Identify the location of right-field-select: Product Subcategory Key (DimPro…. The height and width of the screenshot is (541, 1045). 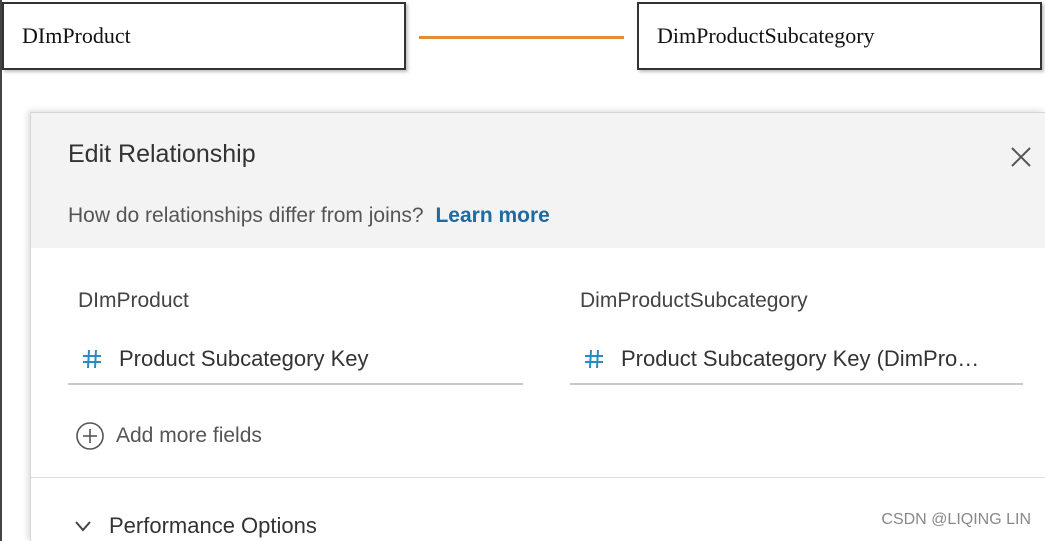
(796, 360).